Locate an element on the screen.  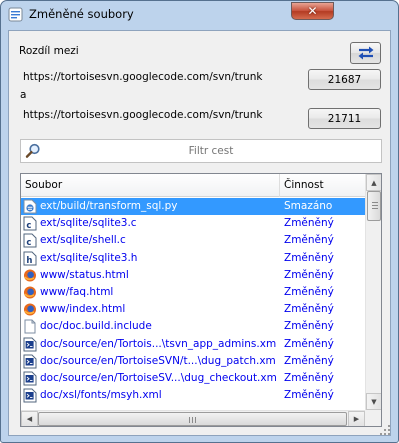
table-row: ext/build/transform_sql.py Smazáno is located at coordinates (193, 207).